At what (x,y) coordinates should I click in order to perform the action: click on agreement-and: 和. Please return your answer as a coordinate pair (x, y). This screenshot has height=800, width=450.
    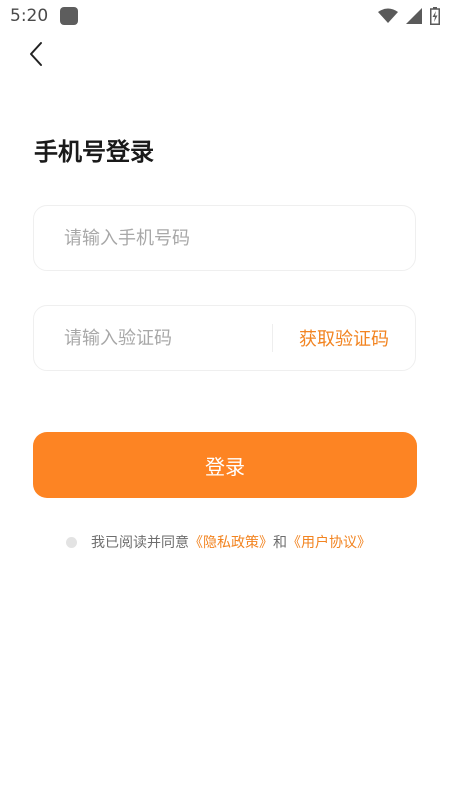
    Looking at the image, I should click on (280, 543).